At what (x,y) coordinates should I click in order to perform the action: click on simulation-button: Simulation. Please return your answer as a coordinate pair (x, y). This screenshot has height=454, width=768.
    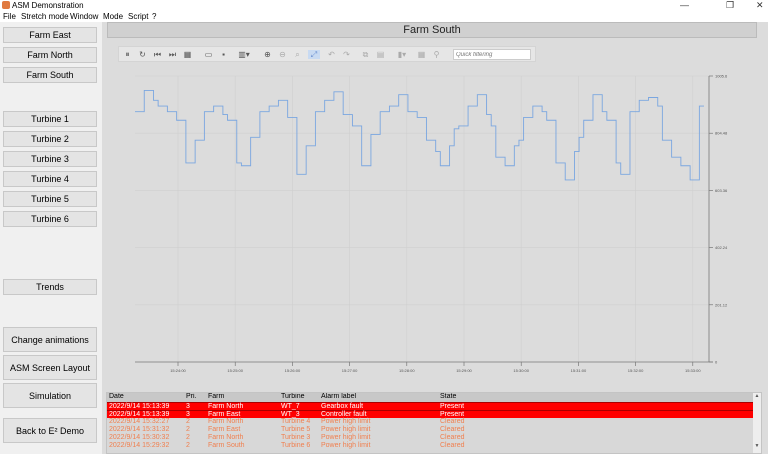
    Looking at the image, I should click on (50, 395).